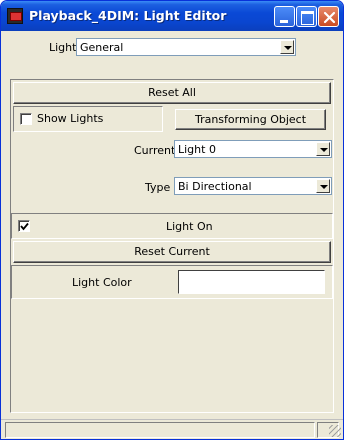  I want to click on maximize-button, so click(306, 16).